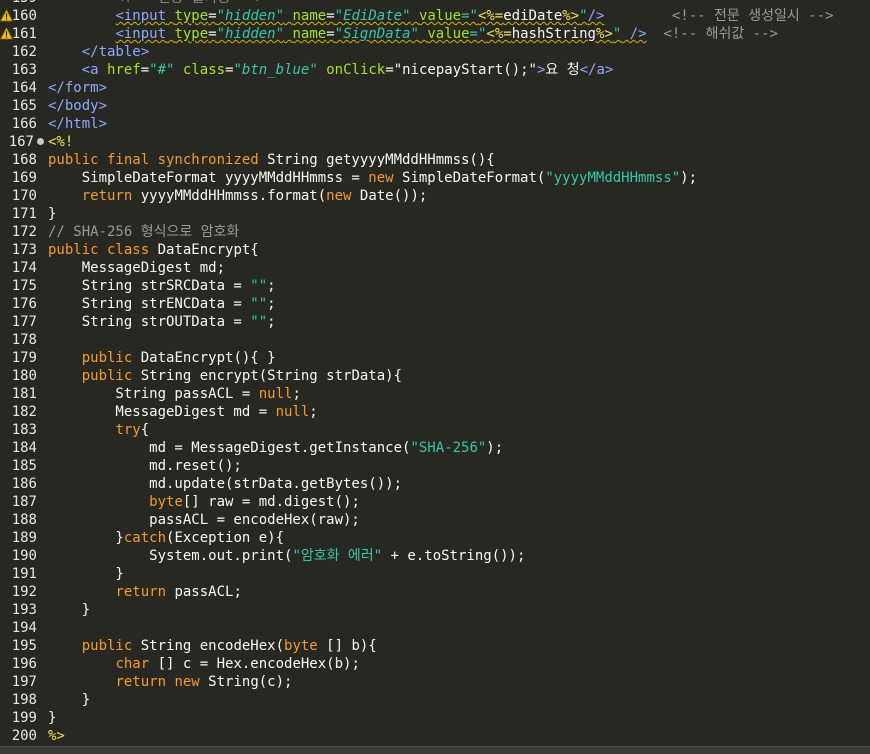 The width and height of the screenshot is (870, 754). I want to click on line-gutter: 197, so click(22, 682).